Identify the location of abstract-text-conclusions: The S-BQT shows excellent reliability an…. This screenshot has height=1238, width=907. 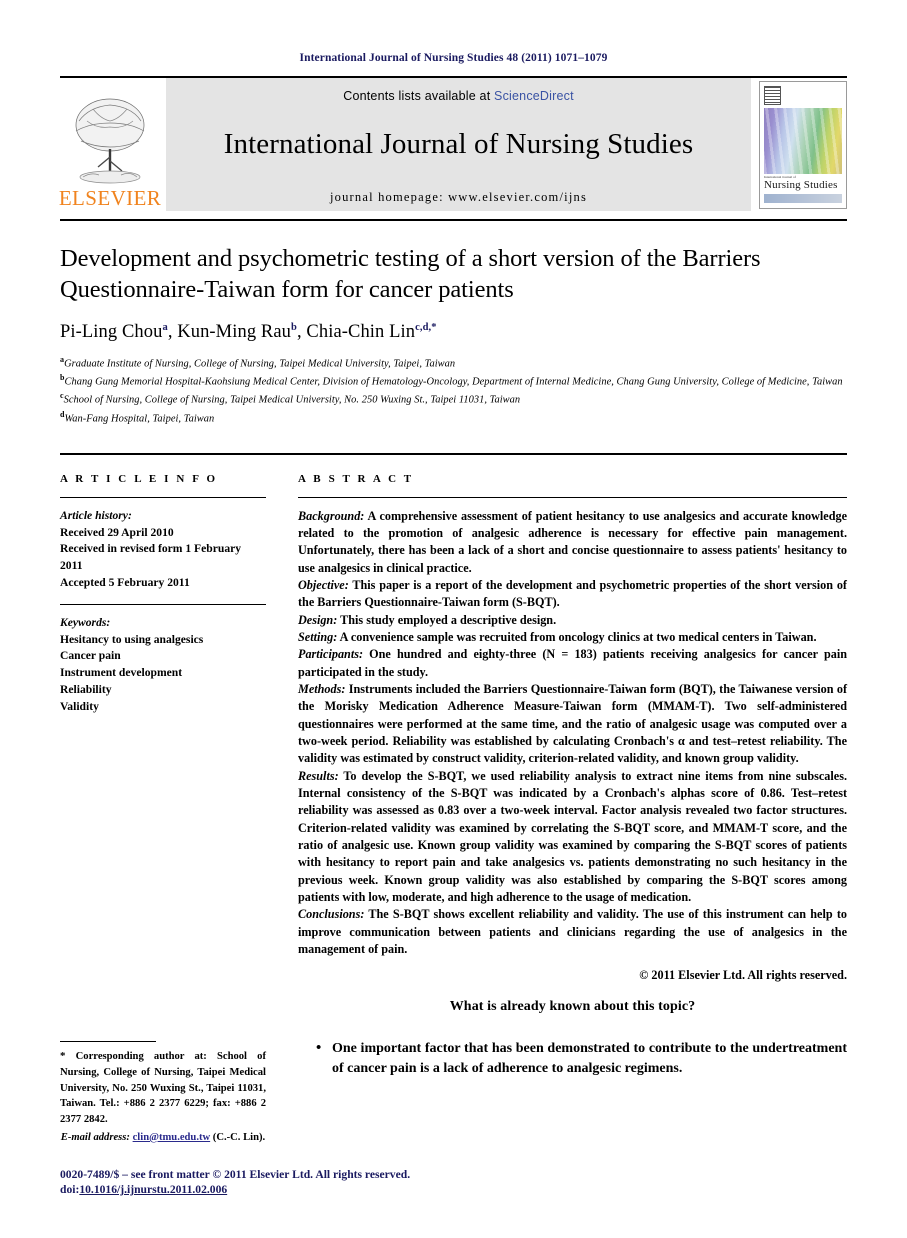
(572, 932).